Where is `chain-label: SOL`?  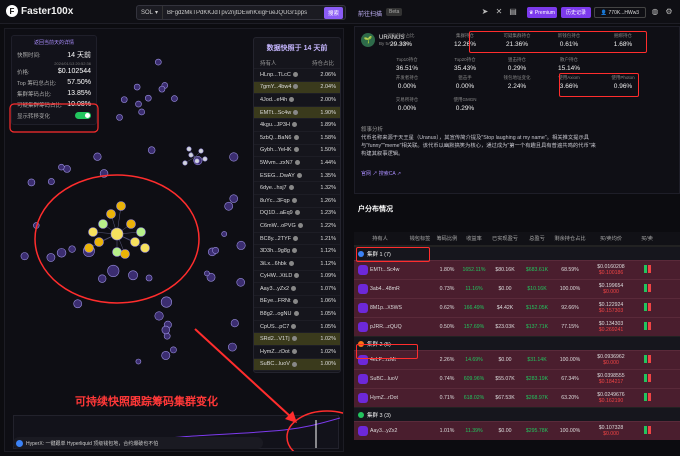
chain-label: SOL is located at coordinates (147, 12).